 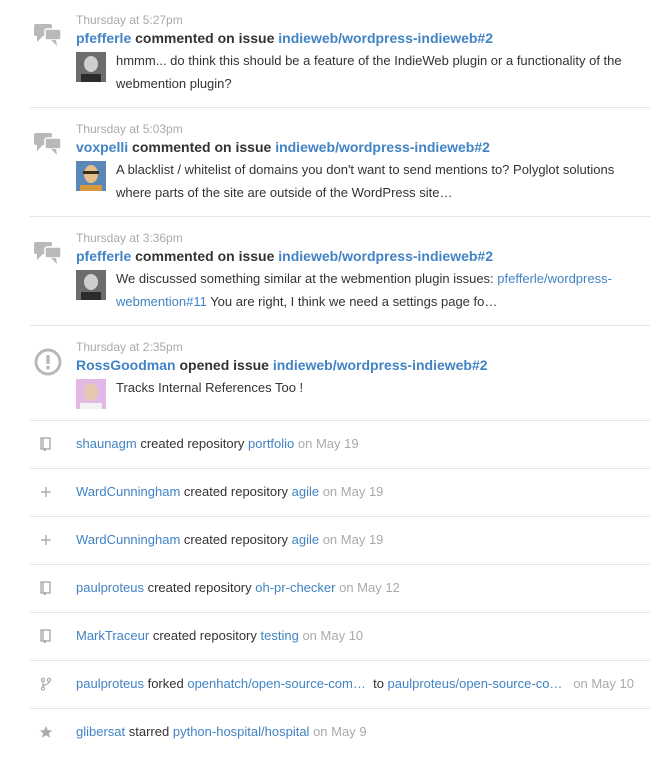 I want to click on issue-title: Tracks Internal References Too !, so click(x=210, y=387).